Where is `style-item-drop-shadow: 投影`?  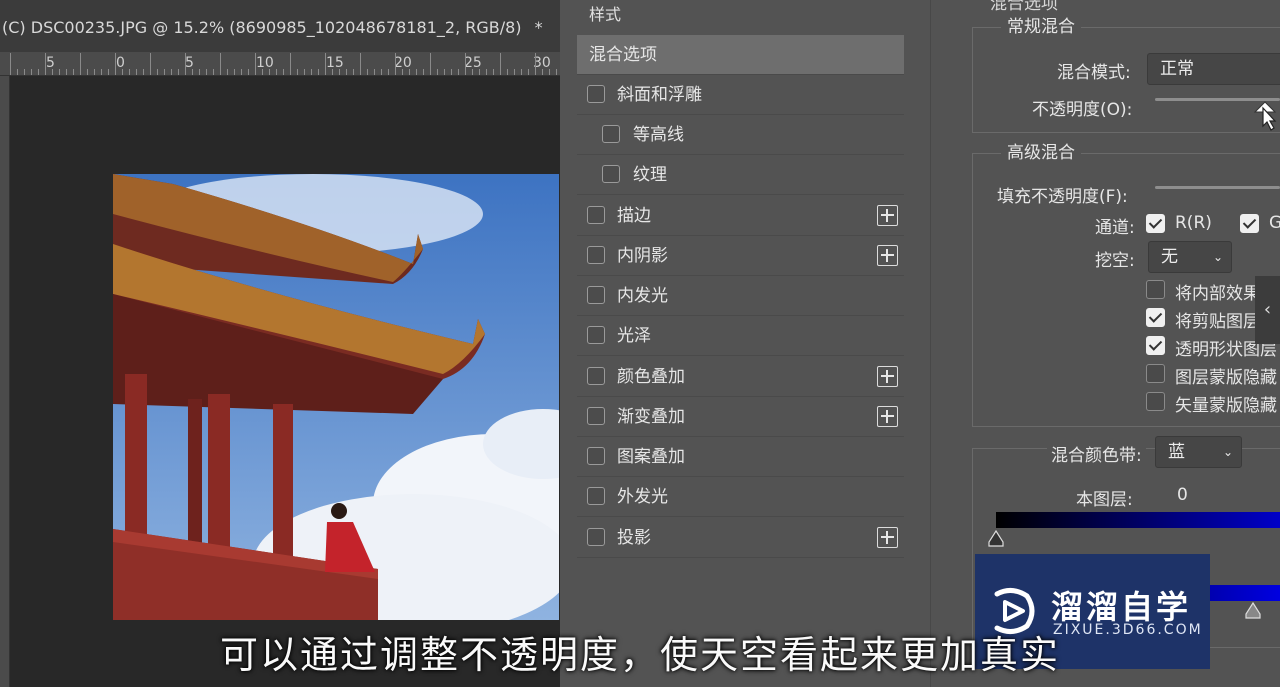 style-item-drop-shadow: 投影 is located at coordinates (740, 538).